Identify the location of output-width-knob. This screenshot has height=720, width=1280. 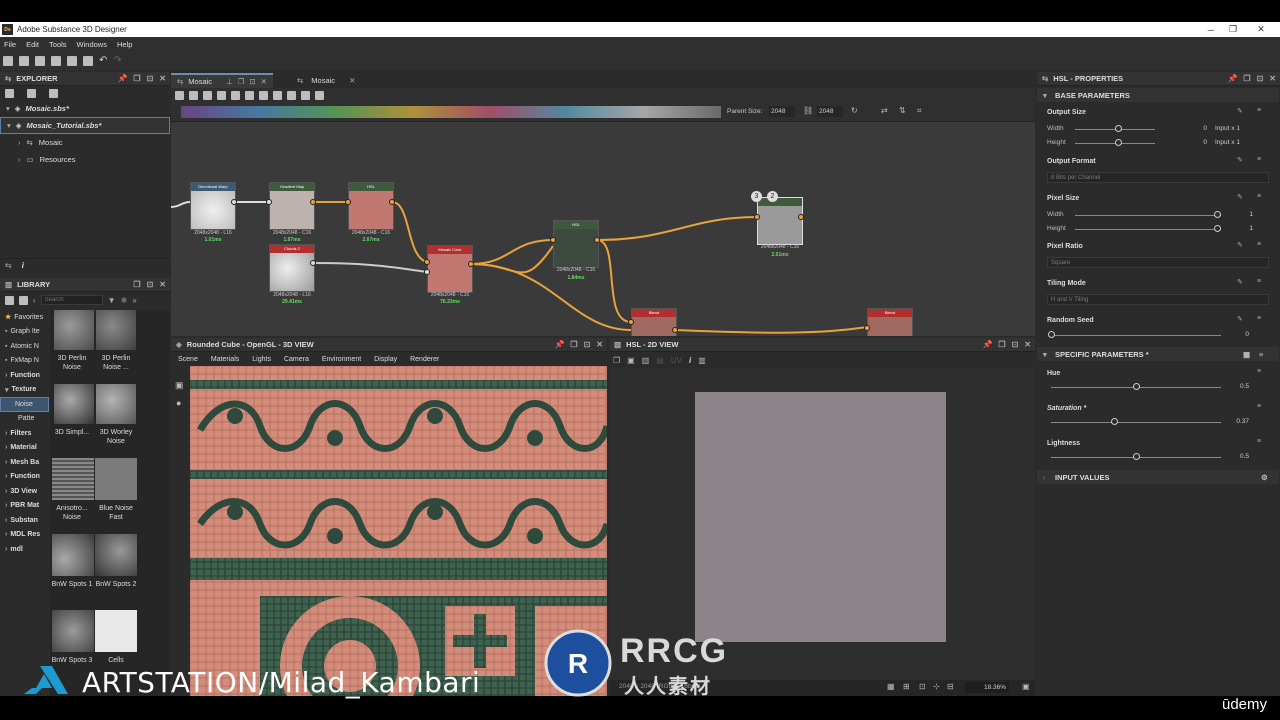
(1118, 128).